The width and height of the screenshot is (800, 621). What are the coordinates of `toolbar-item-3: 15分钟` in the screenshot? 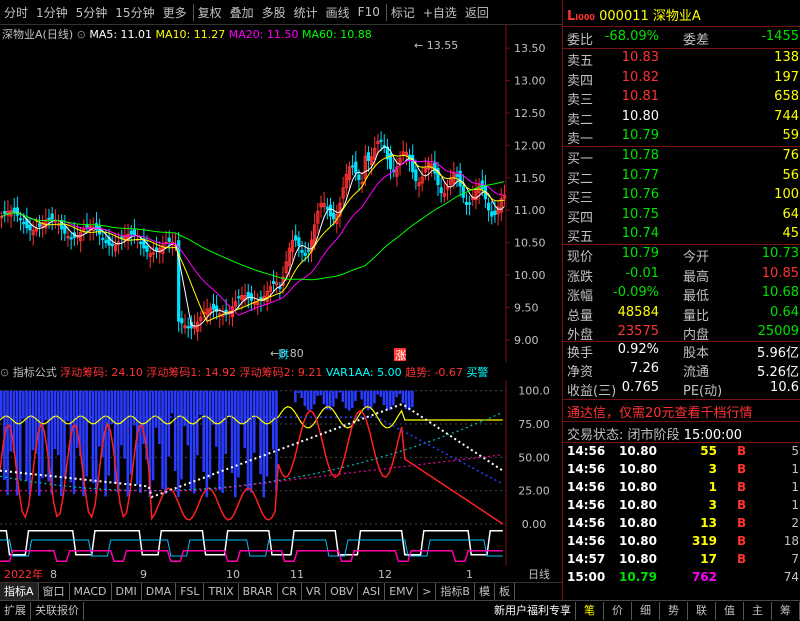 It's located at (134, 12).